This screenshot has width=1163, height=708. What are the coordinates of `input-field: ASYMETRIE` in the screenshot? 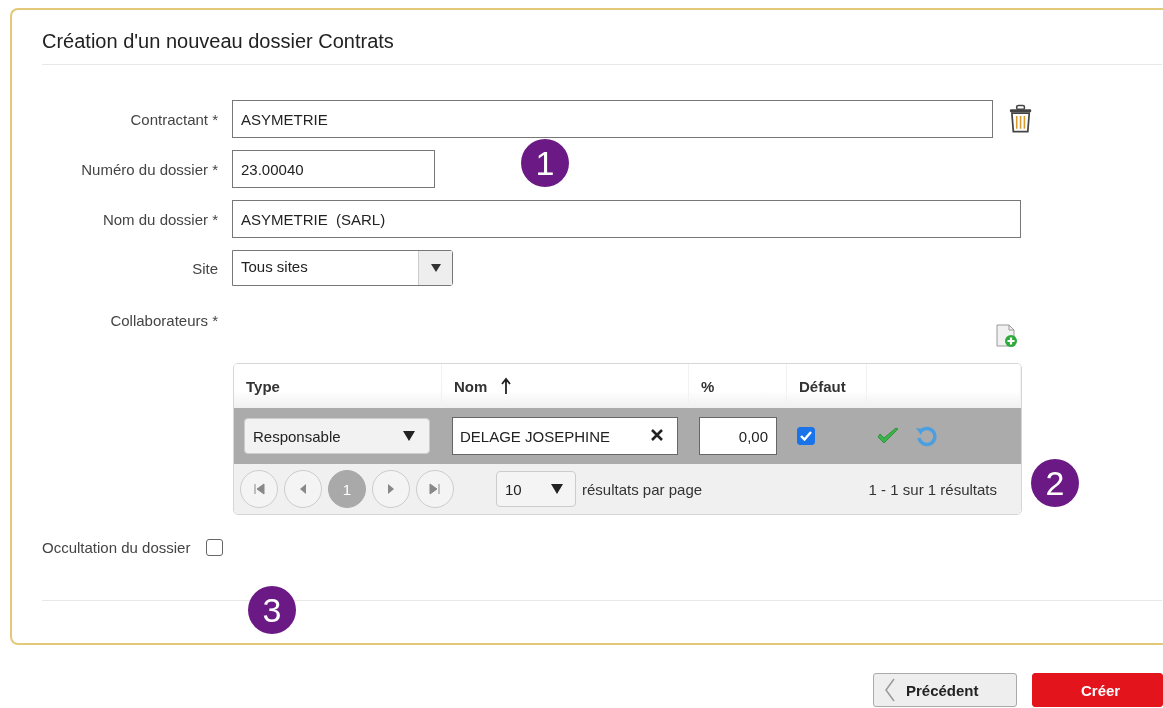 It's located at (612, 119).